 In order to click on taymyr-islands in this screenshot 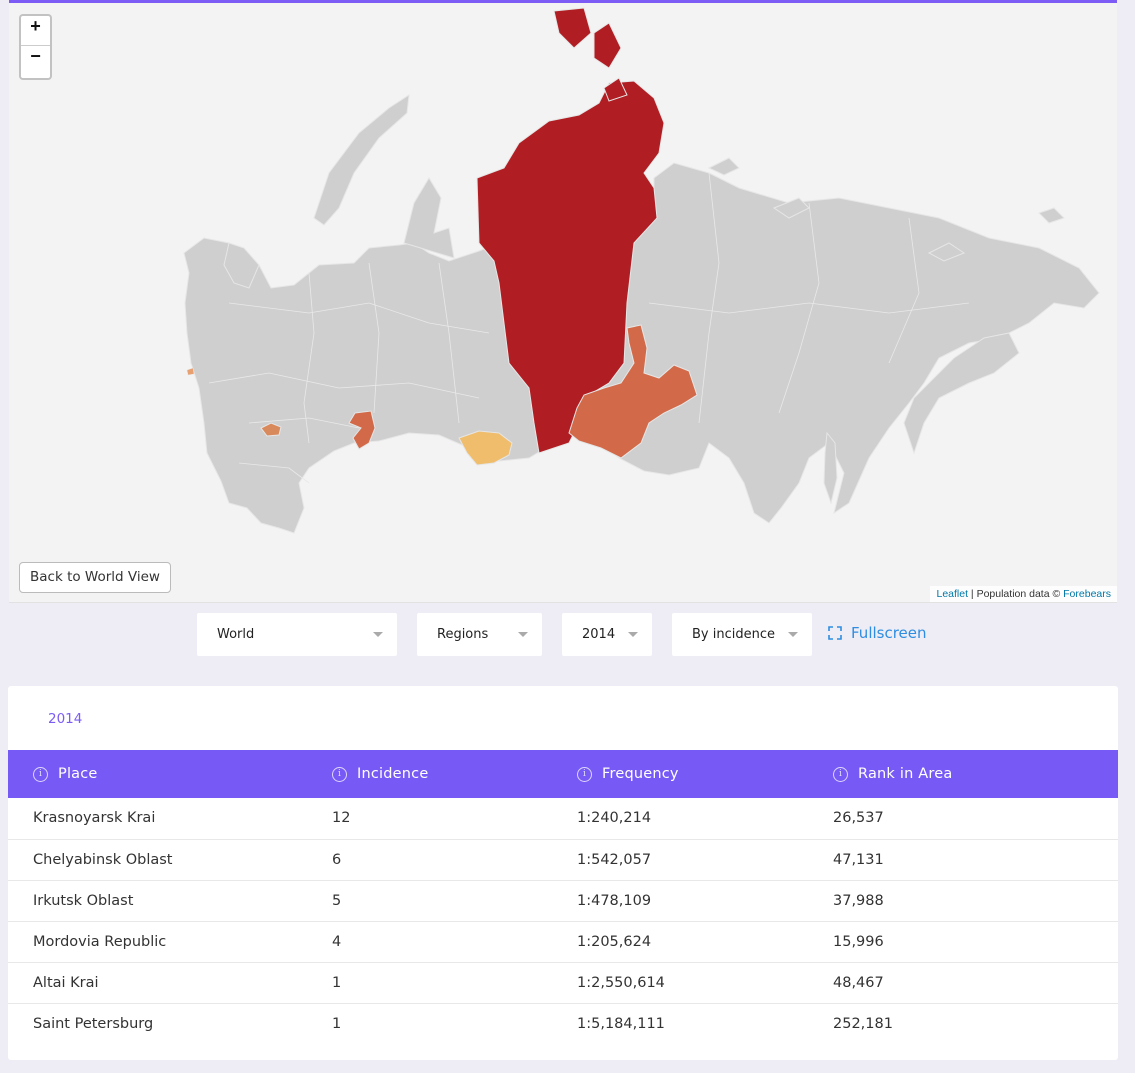, I will do `click(590, 54)`.